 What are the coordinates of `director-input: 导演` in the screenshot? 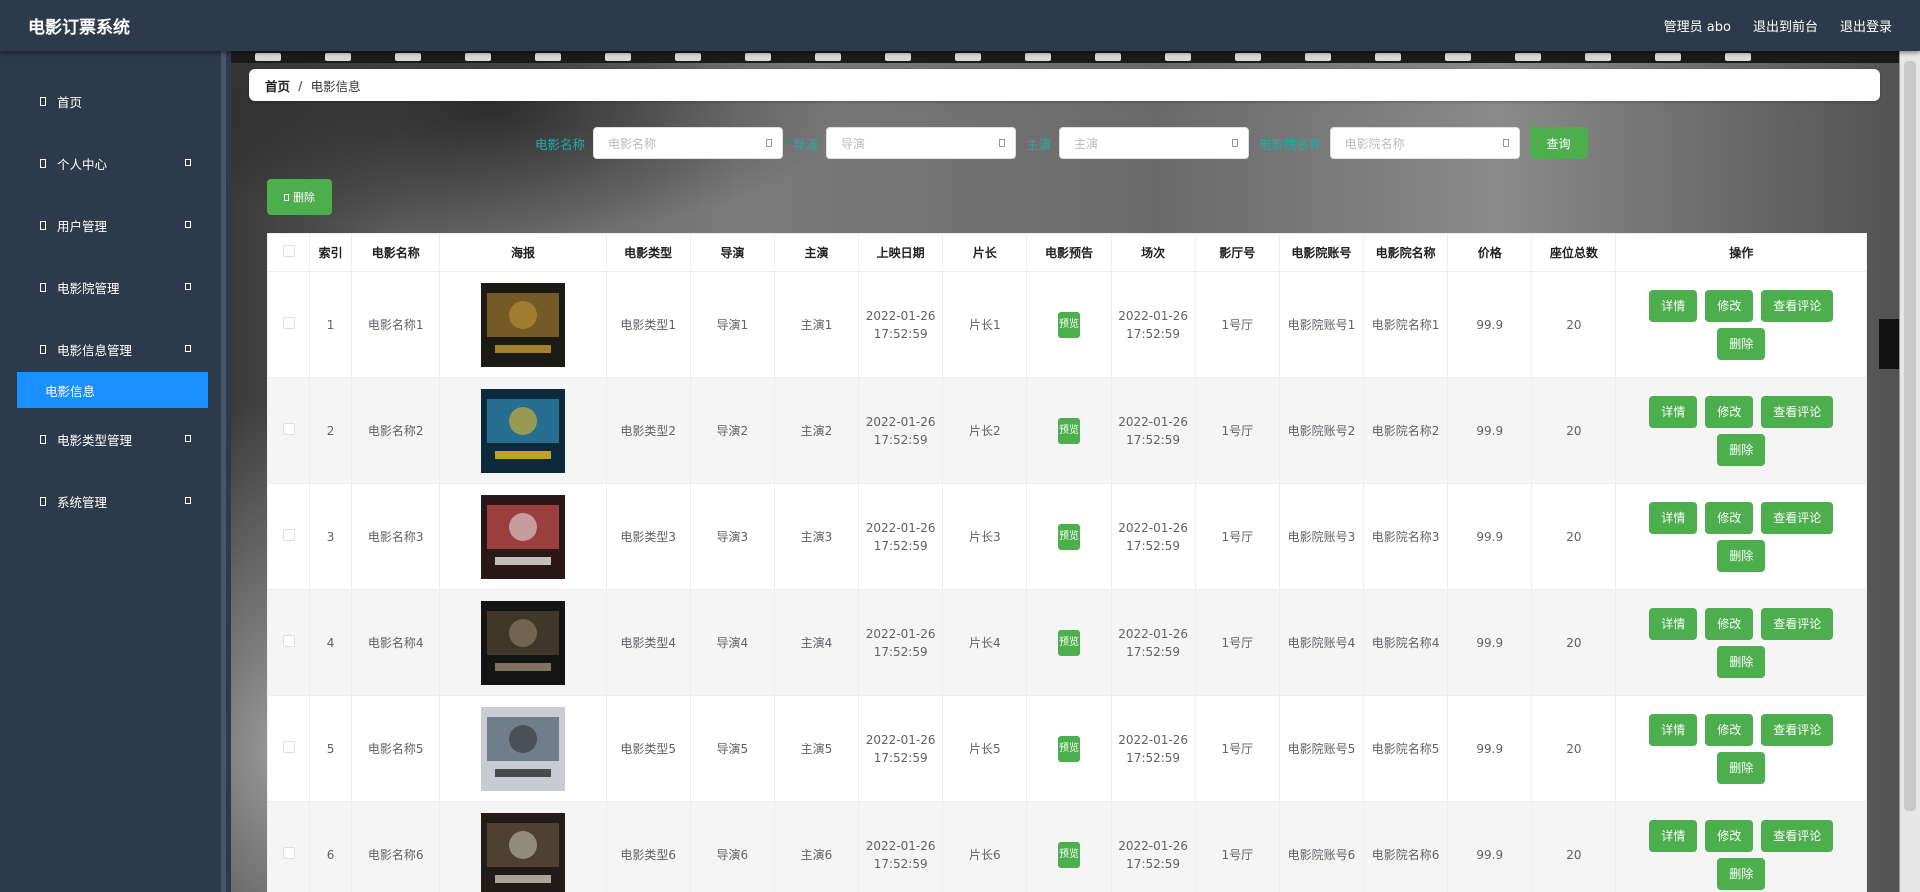 It's located at (921, 143).